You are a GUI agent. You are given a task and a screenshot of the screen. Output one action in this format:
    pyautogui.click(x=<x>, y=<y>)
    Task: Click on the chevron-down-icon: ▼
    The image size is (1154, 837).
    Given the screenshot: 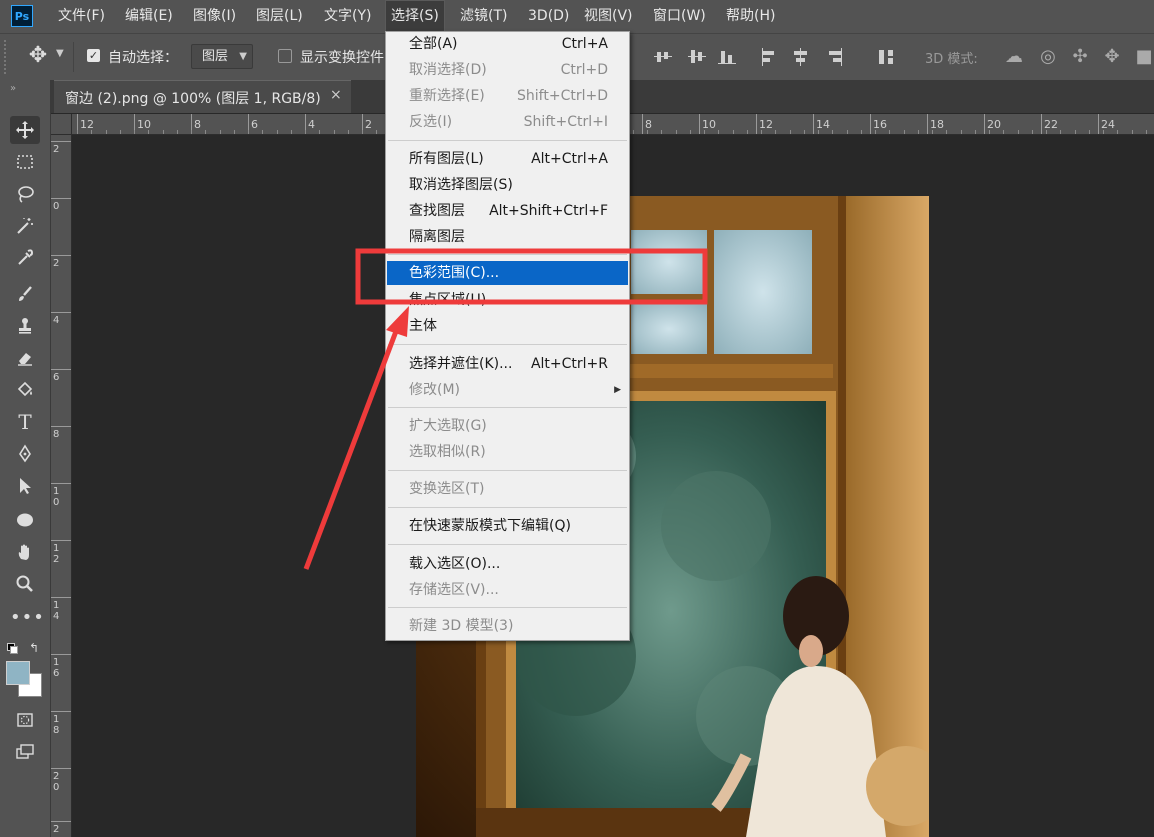 What is the action you would take?
    pyautogui.click(x=60, y=53)
    